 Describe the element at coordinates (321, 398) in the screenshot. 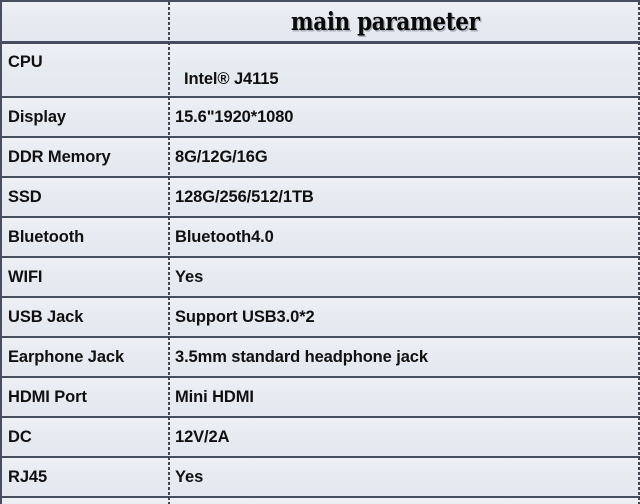

I see `table-row: HDMI Port Mini HDMI` at that location.